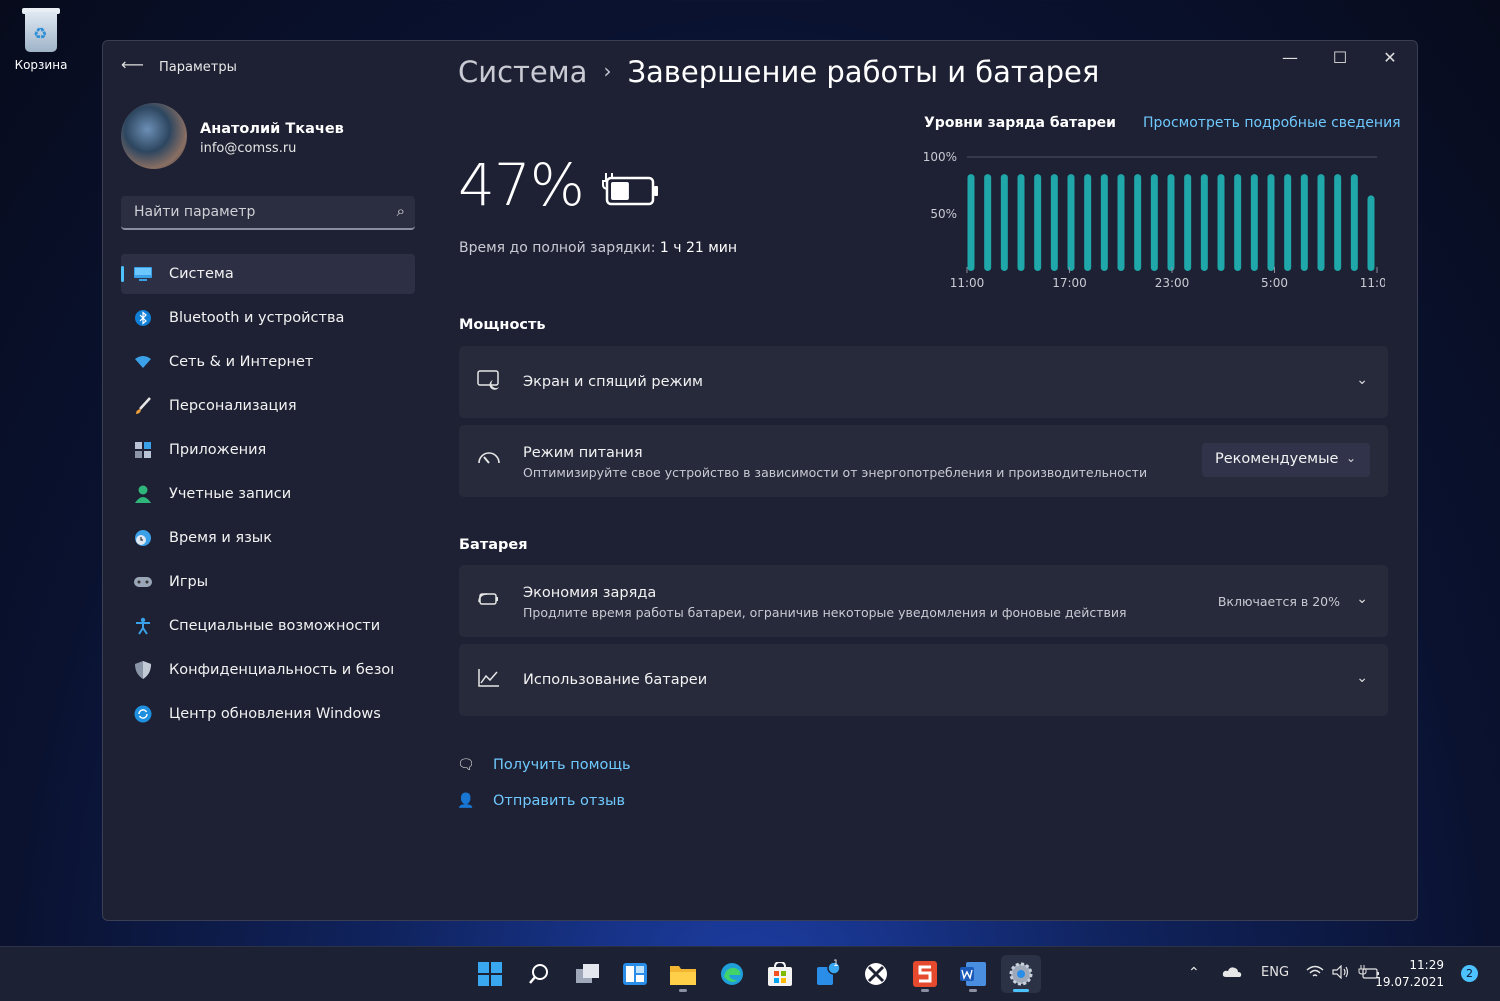 Image resolution: width=1500 pixels, height=1001 pixels. Describe the element at coordinates (698, 248) in the screenshot. I see `charge-time-value: 1 ч 21 мин` at that location.